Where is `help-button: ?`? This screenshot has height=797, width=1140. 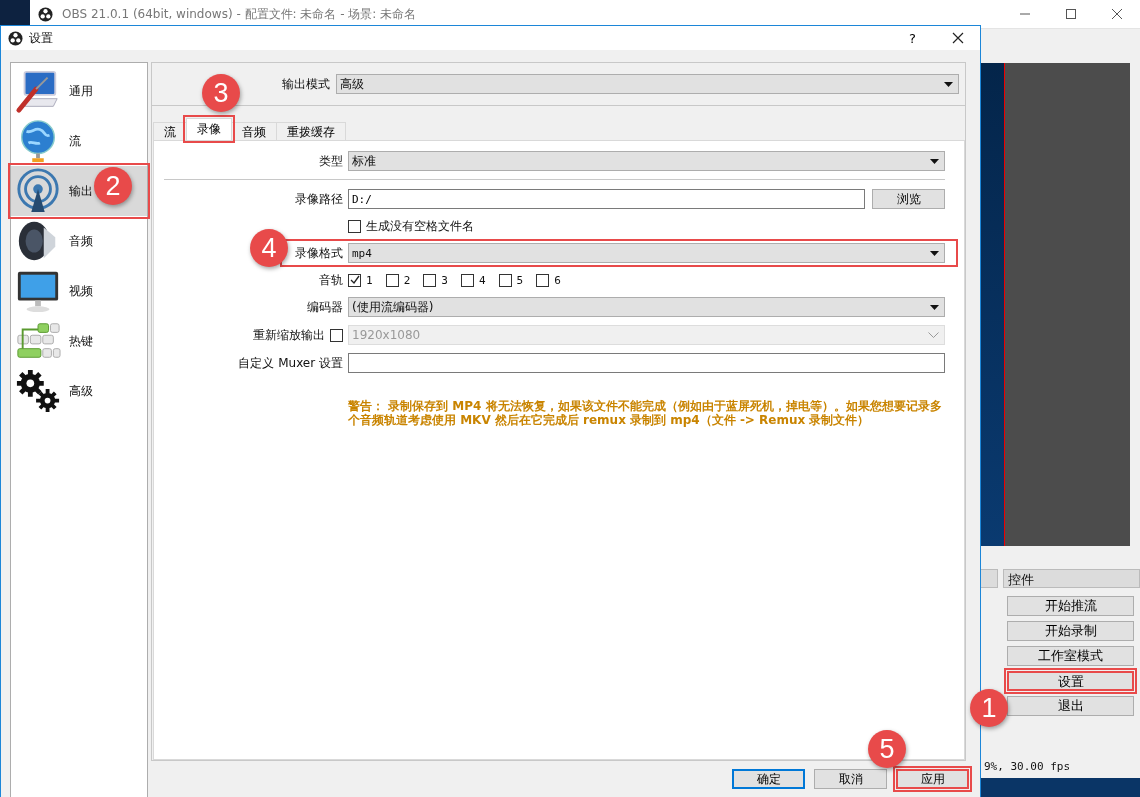
help-button: ? is located at coordinates (912, 38).